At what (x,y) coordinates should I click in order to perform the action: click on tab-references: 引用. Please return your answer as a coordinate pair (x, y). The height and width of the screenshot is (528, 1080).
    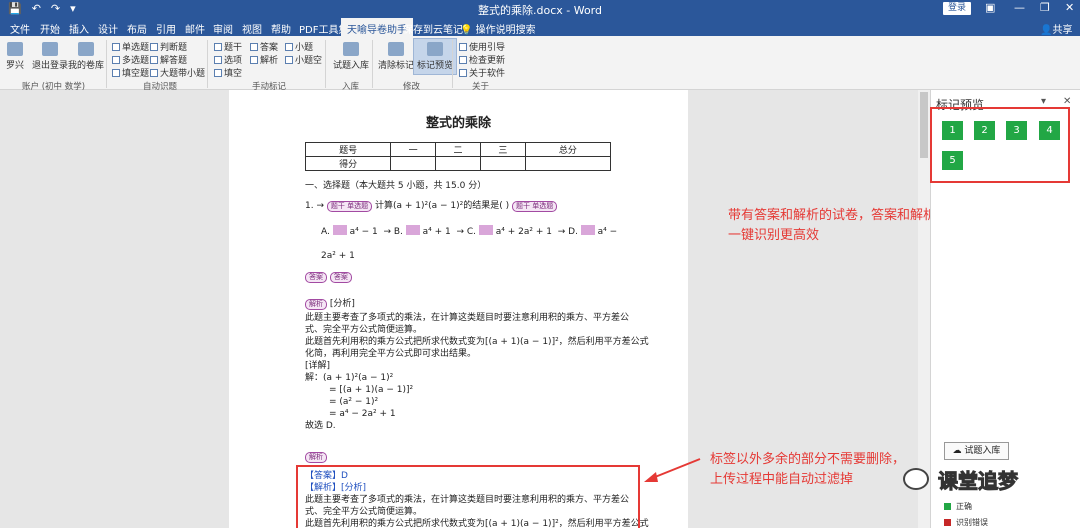
    Looking at the image, I should click on (166, 28).